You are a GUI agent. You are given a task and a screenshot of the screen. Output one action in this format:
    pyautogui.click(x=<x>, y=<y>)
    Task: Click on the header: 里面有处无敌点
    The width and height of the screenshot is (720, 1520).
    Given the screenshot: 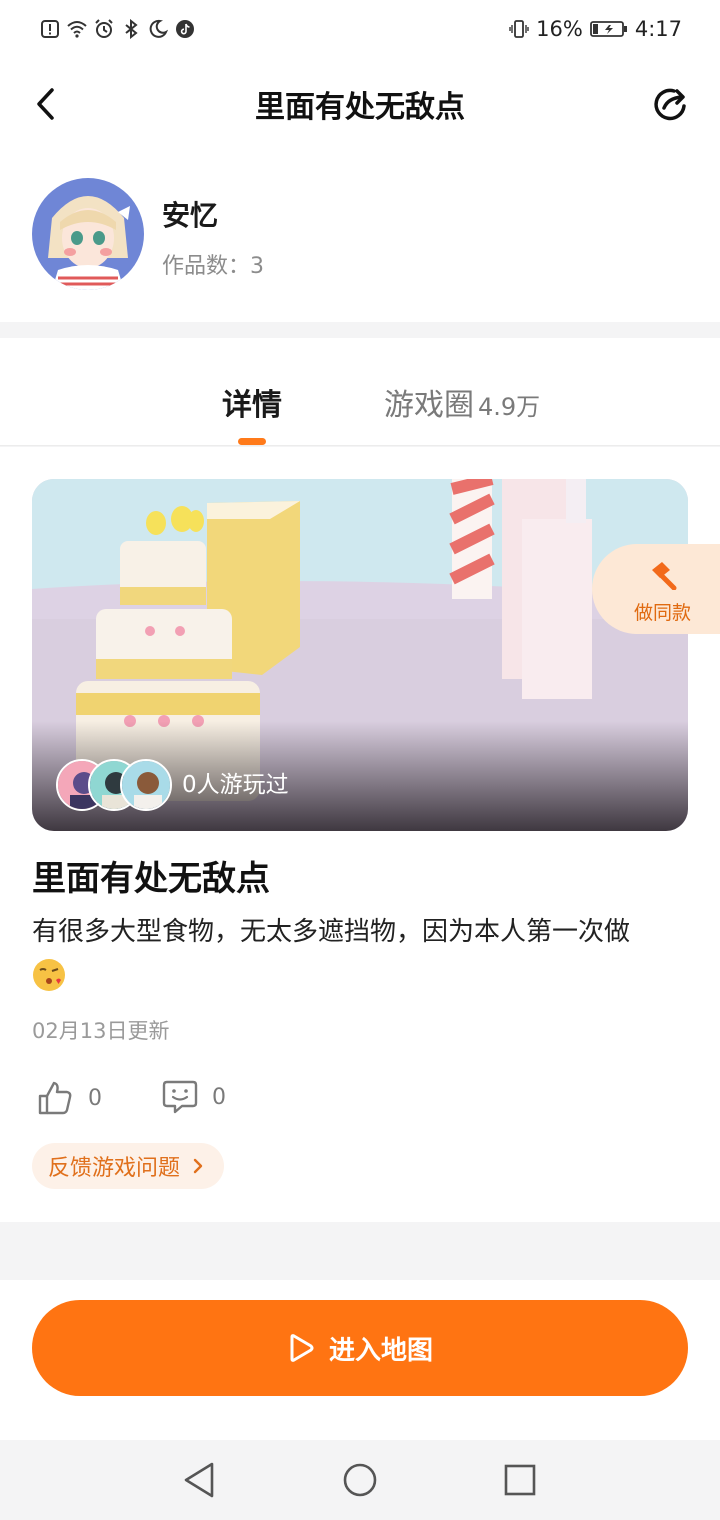 What is the action you would take?
    pyautogui.click(x=360, y=104)
    